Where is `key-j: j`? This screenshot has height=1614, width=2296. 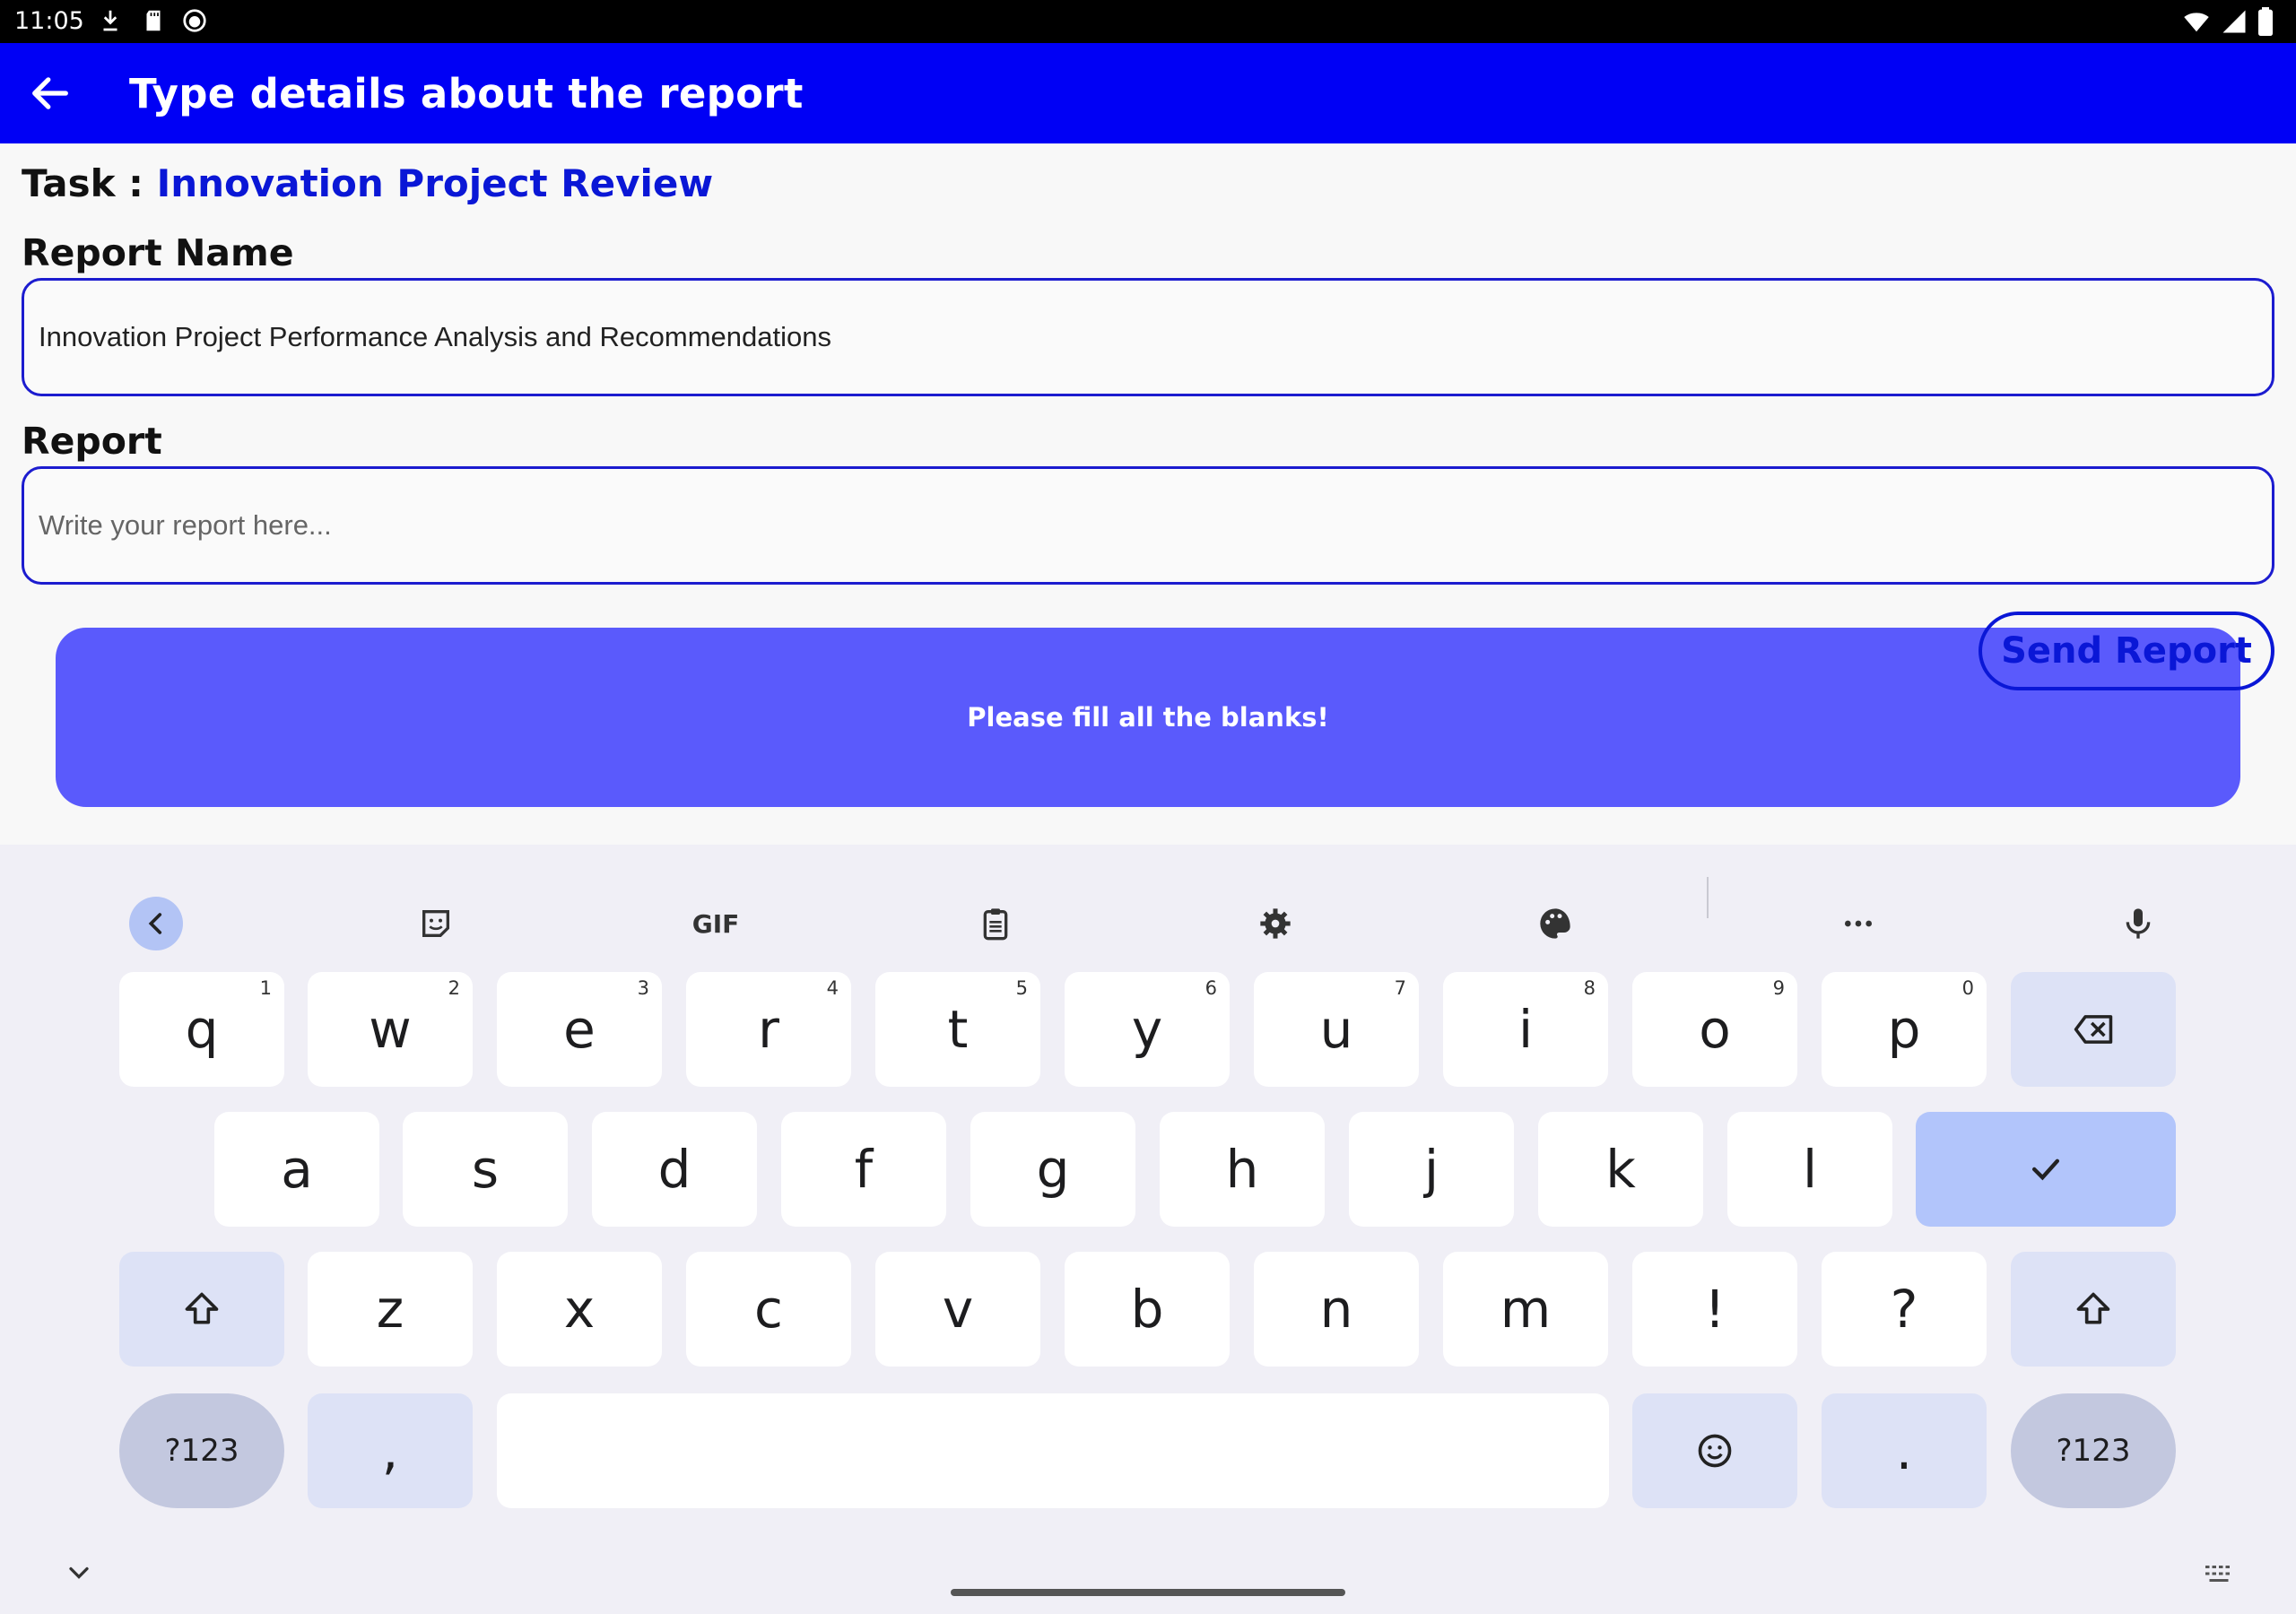
key-j: j is located at coordinates (1431, 1169).